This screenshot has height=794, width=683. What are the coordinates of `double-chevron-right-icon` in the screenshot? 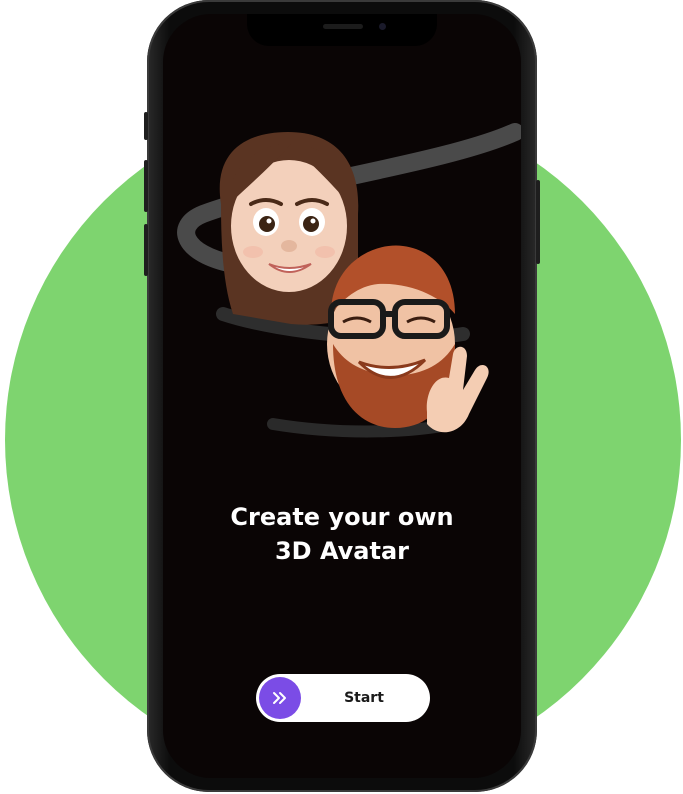 It's located at (279, 698).